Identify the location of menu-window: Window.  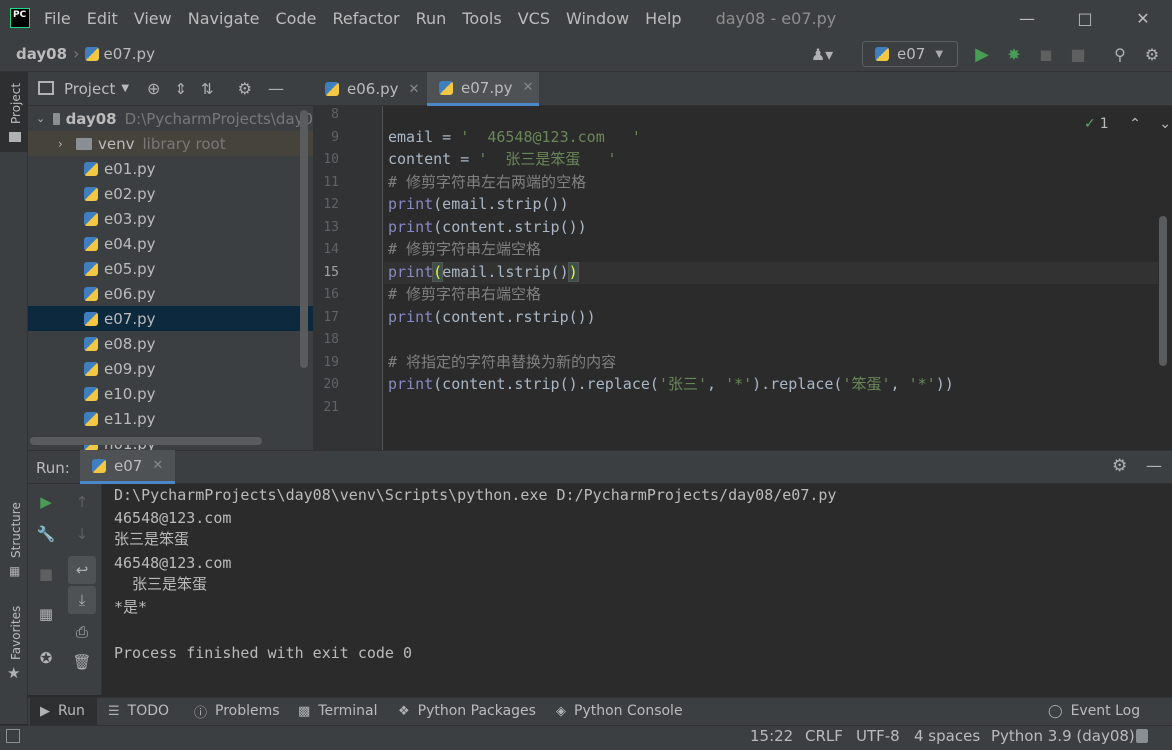
(597, 18).